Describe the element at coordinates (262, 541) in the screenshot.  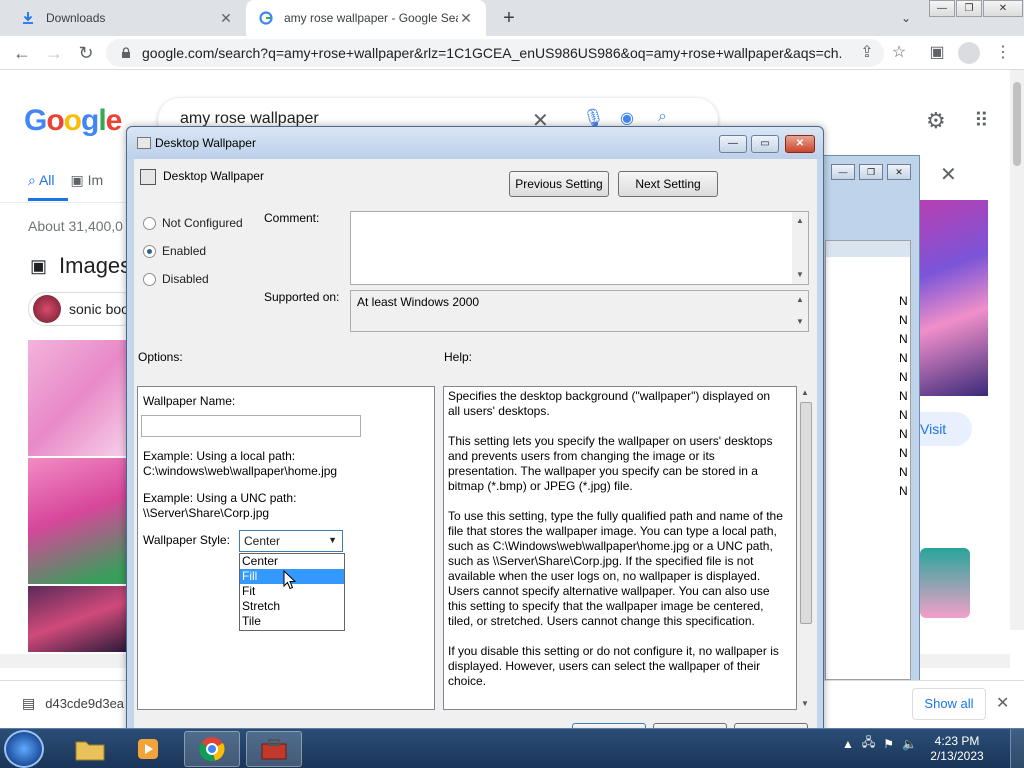
I see `selected-style: Center` at that location.